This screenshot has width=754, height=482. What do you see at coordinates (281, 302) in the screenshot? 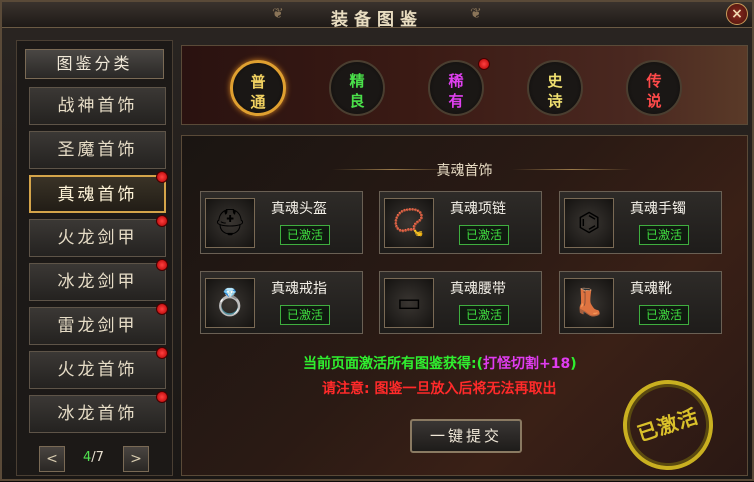
I see `equipment-card: 💍 真魂戒指已激活` at bounding box center [281, 302].